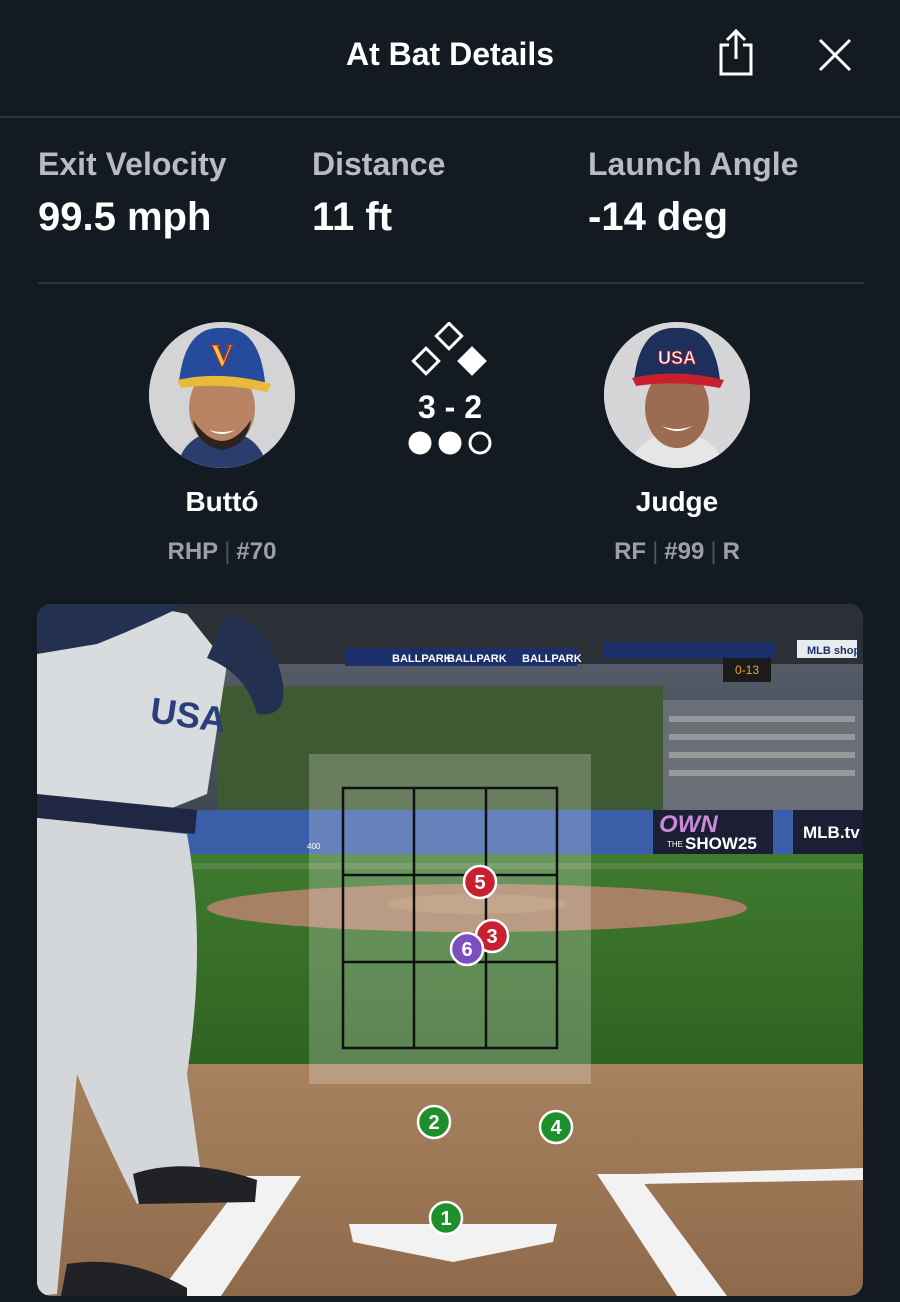 This screenshot has height=1302, width=900. I want to click on out-empty-icon, so click(480, 443).